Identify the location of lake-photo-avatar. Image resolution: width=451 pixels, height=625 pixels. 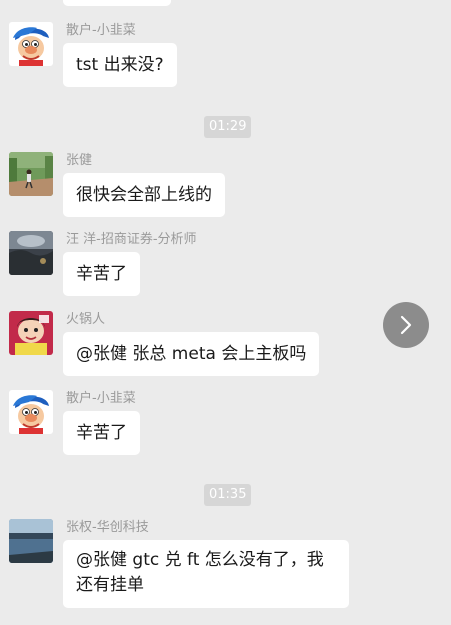
(31, 541).